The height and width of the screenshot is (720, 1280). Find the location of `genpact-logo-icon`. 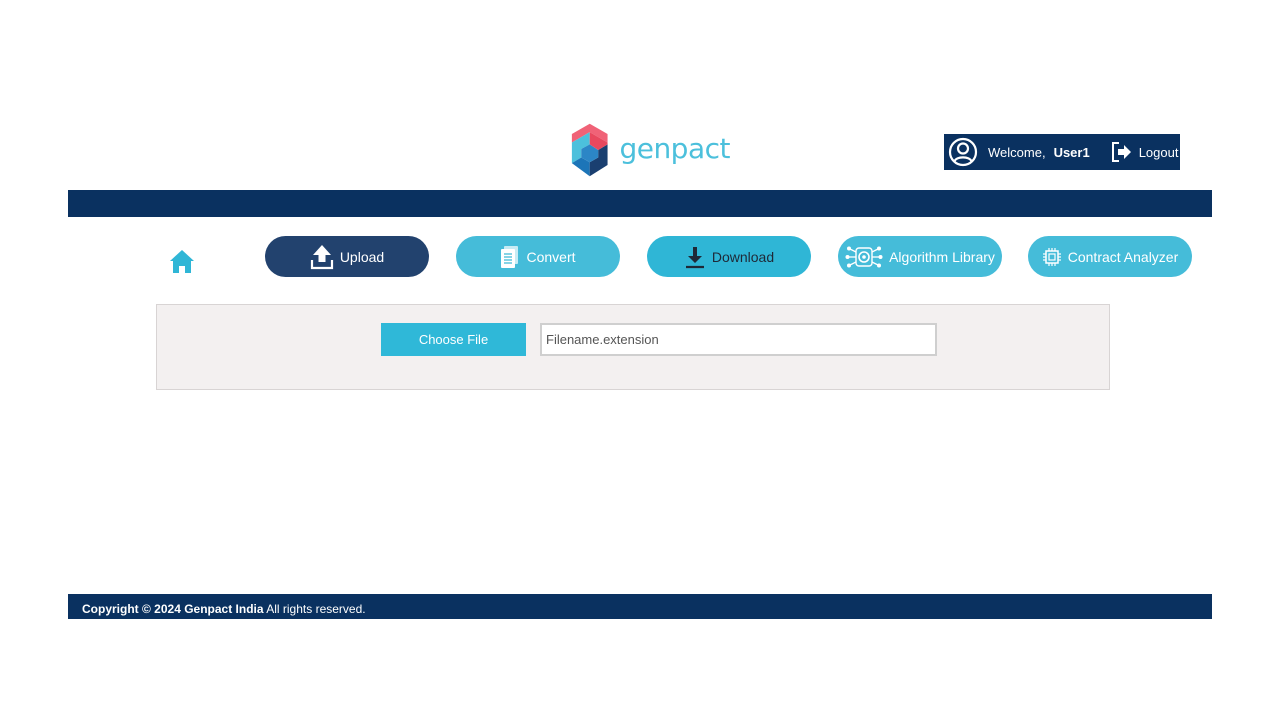

genpact-logo-icon is located at coordinates (589, 150).